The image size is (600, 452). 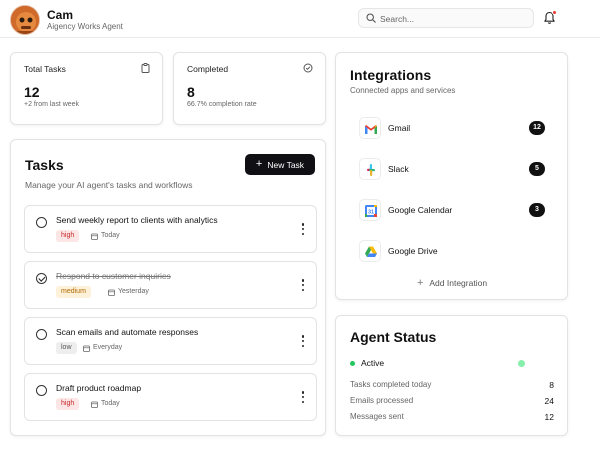 What do you see at coordinates (420, 210) in the screenshot?
I see `integration-name: Google Calendar` at bounding box center [420, 210].